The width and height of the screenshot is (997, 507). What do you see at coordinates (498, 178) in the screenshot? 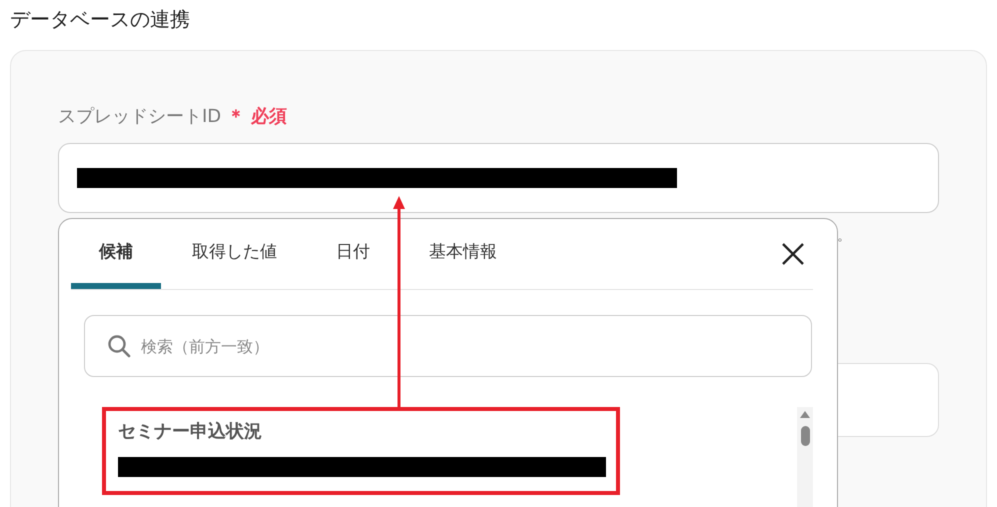
I see `input-field` at bounding box center [498, 178].